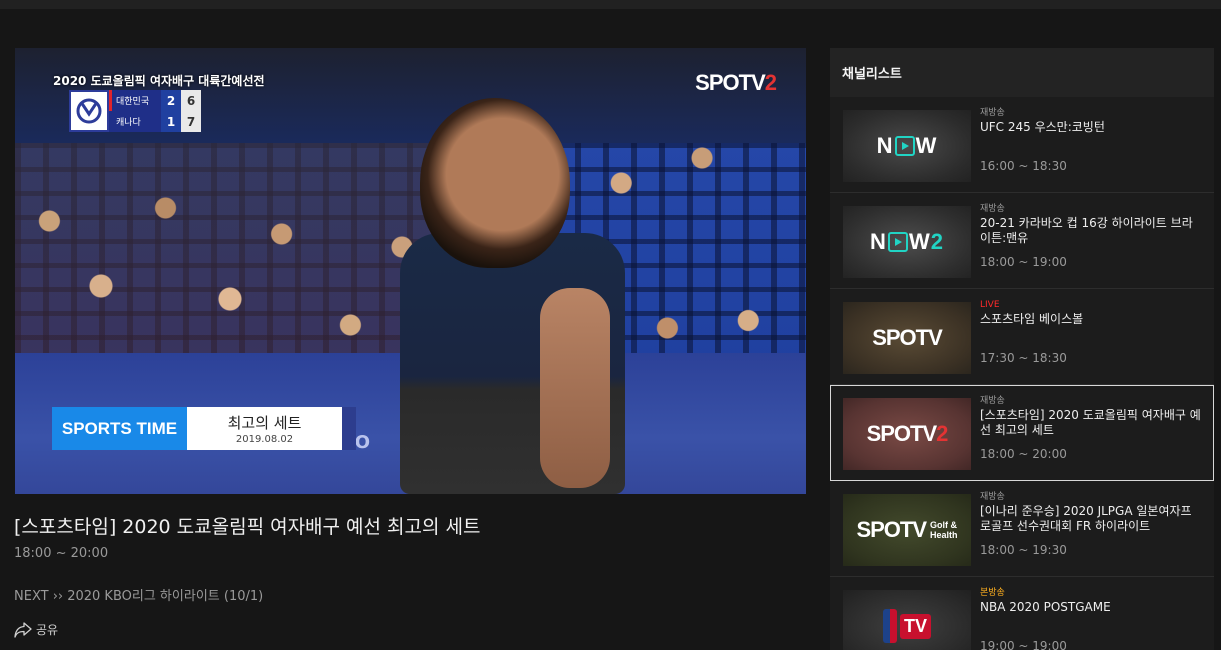 Image resolution: width=1221 pixels, height=650 pixels. What do you see at coordinates (1090, 422) in the screenshot?
I see `channel-program-title: [스포츠타임] 2020 도쿄올림픽 여자배구 예선 최고의 세트` at bounding box center [1090, 422].